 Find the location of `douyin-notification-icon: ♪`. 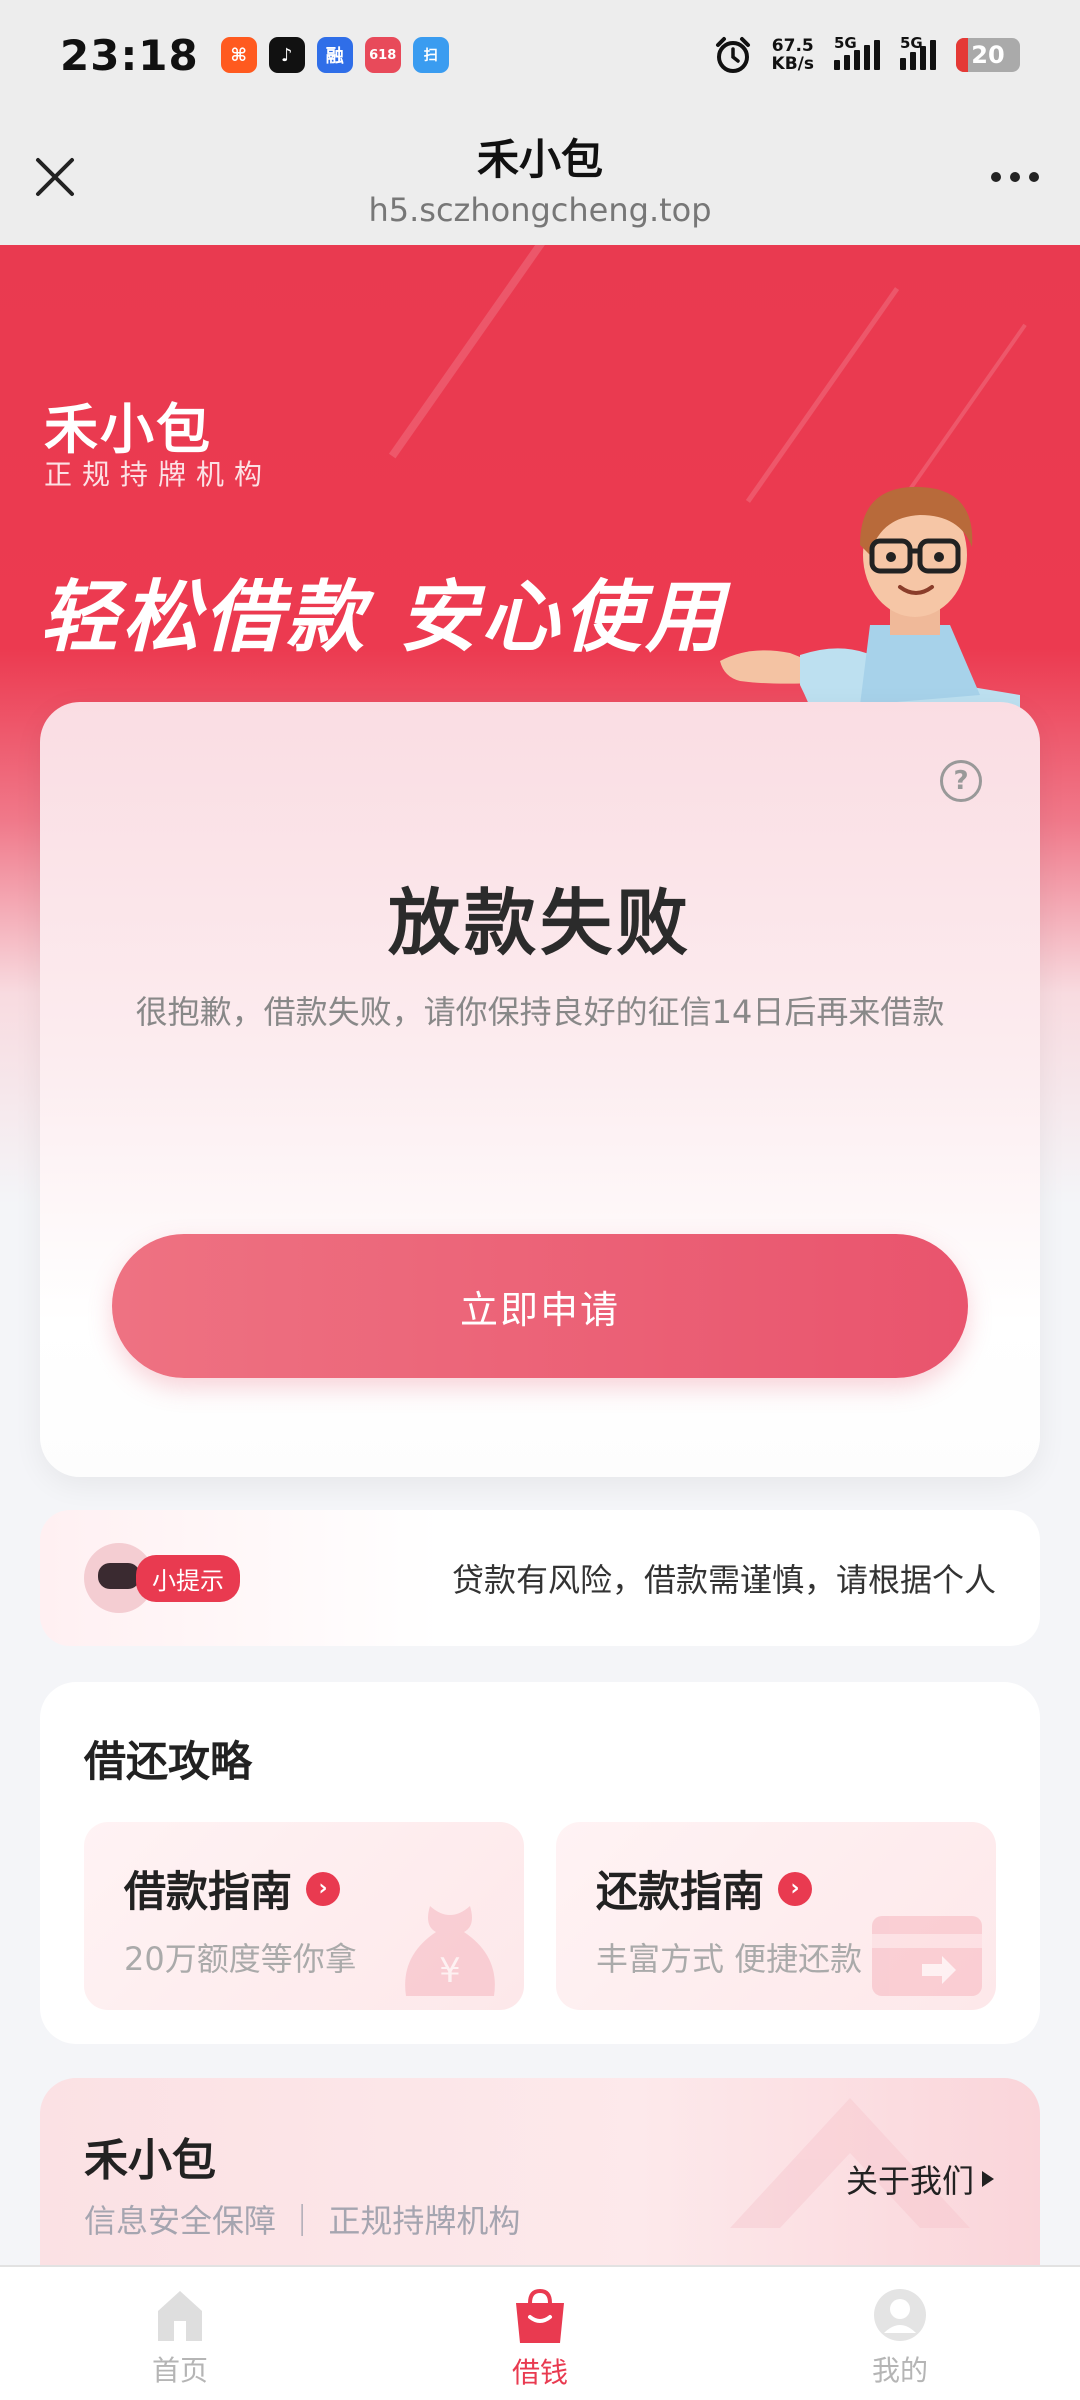

douyin-notification-icon: ♪ is located at coordinates (286, 55).